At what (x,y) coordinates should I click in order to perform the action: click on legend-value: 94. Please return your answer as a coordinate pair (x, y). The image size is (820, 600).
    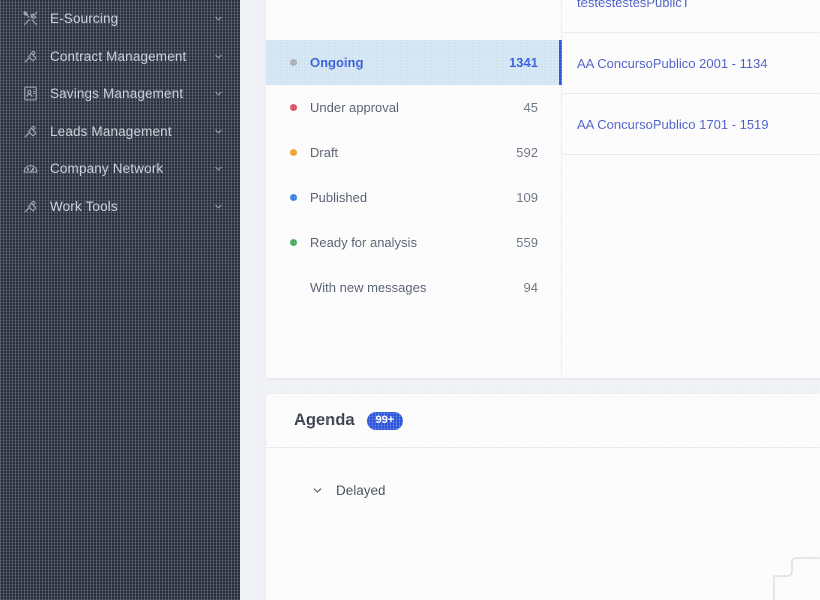
    Looking at the image, I should click on (530, 287).